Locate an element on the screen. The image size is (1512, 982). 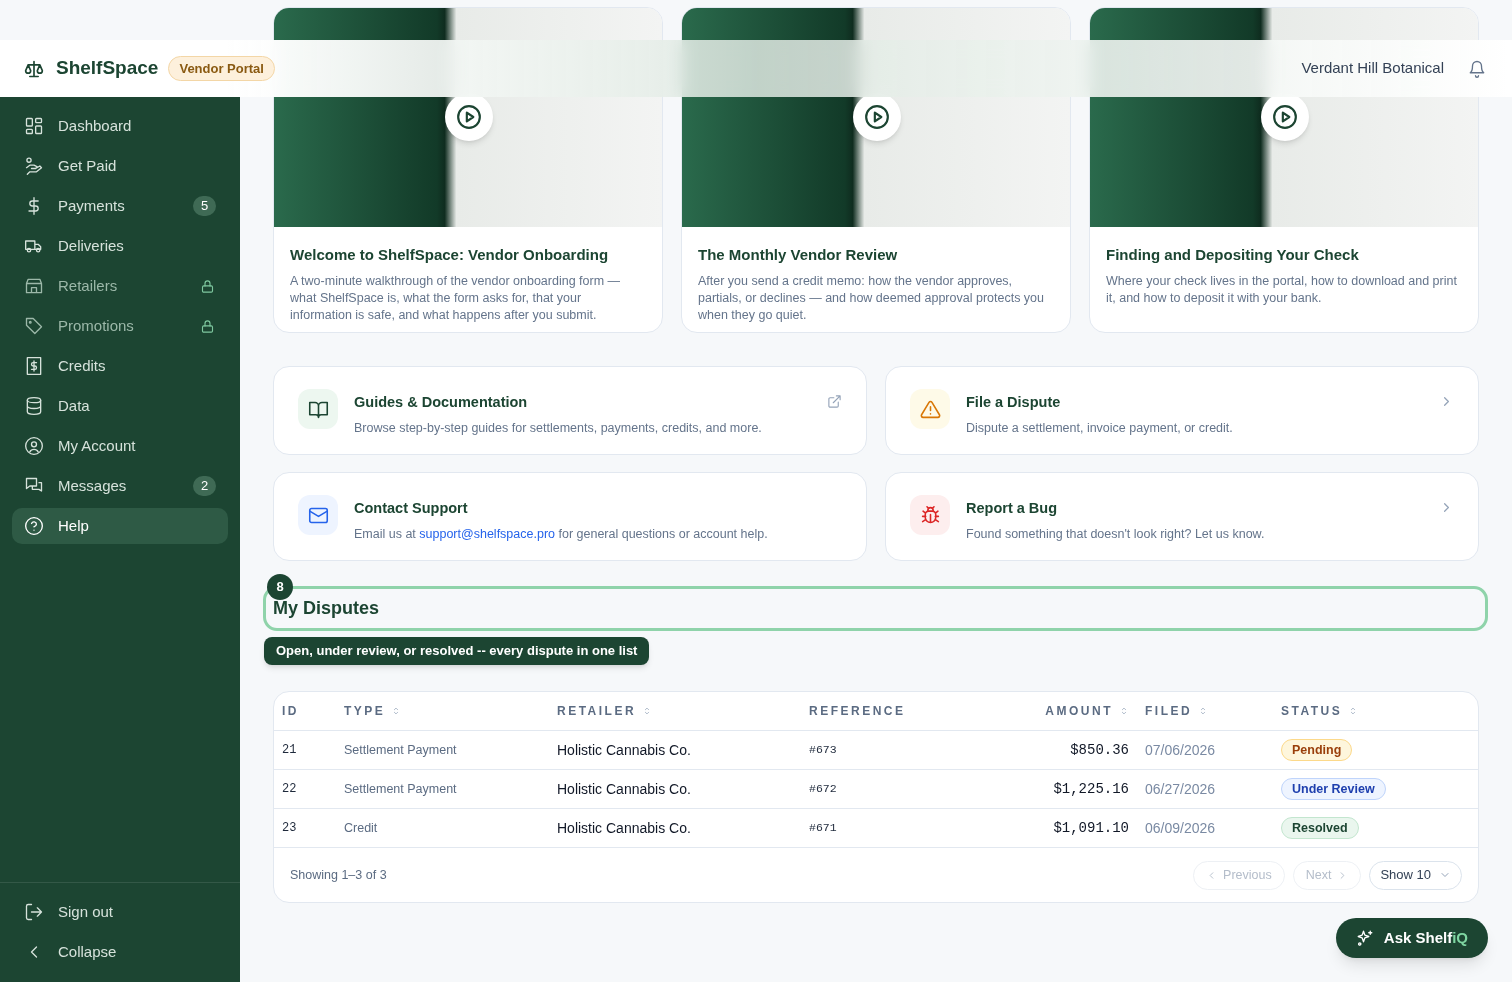
user-circle-icon is located at coordinates (34, 446).